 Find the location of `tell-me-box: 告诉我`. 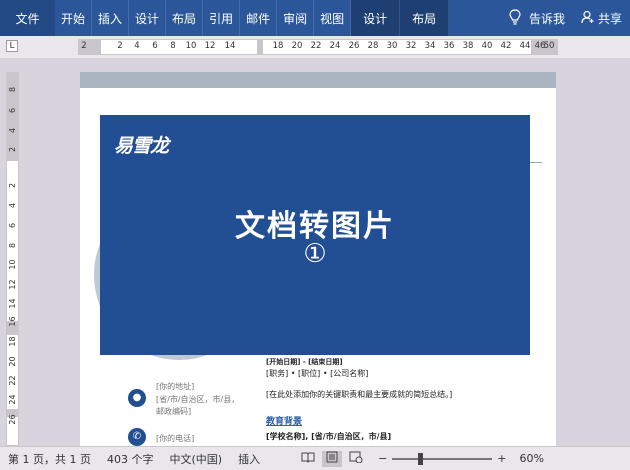

tell-me-box: 告诉我 is located at coordinates (538, 18).